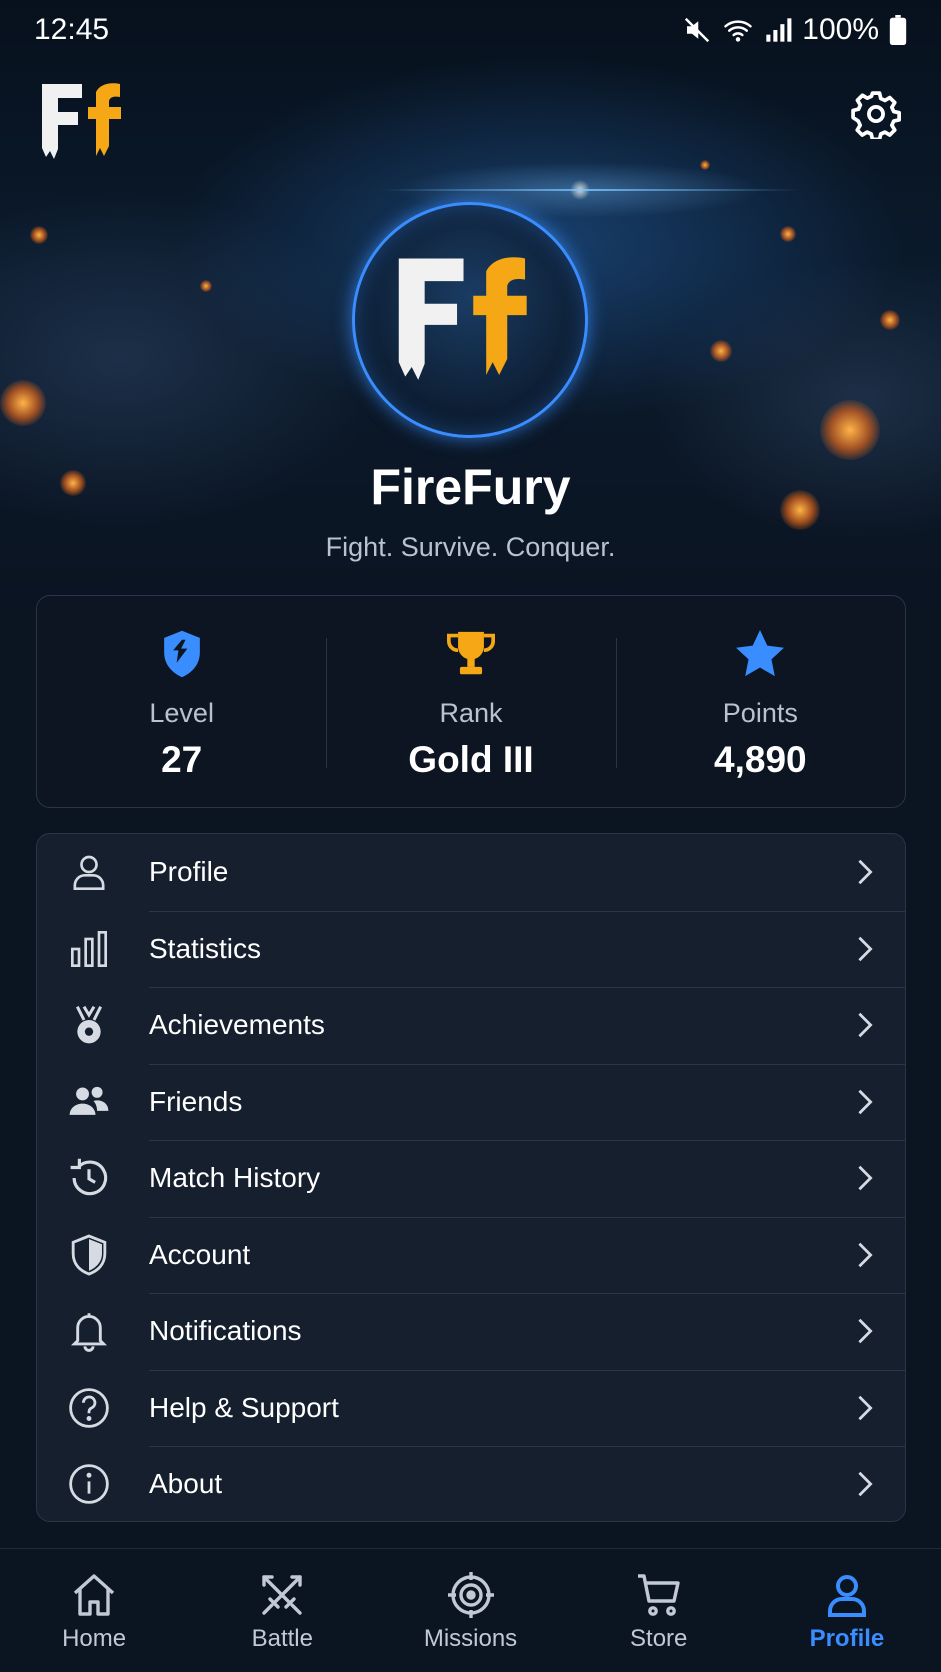 Image resolution: width=941 pixels, height=1672 pixels. Describe the element at coordinates (181, 713) in the screenshot. I see `stat-label: Level` at that location.